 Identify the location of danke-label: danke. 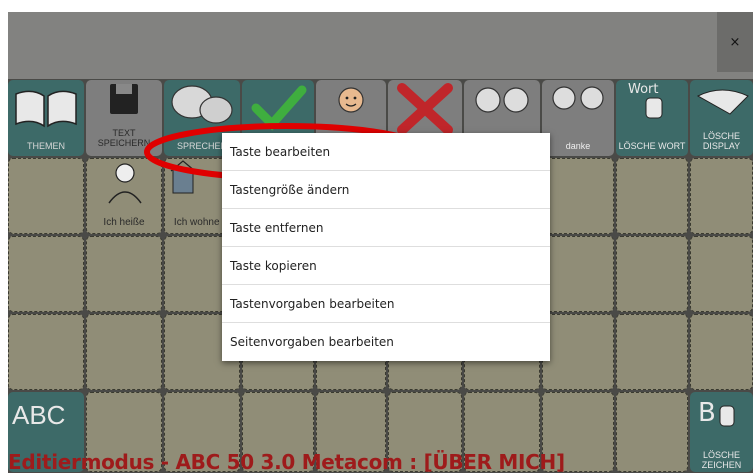
(578, 146).